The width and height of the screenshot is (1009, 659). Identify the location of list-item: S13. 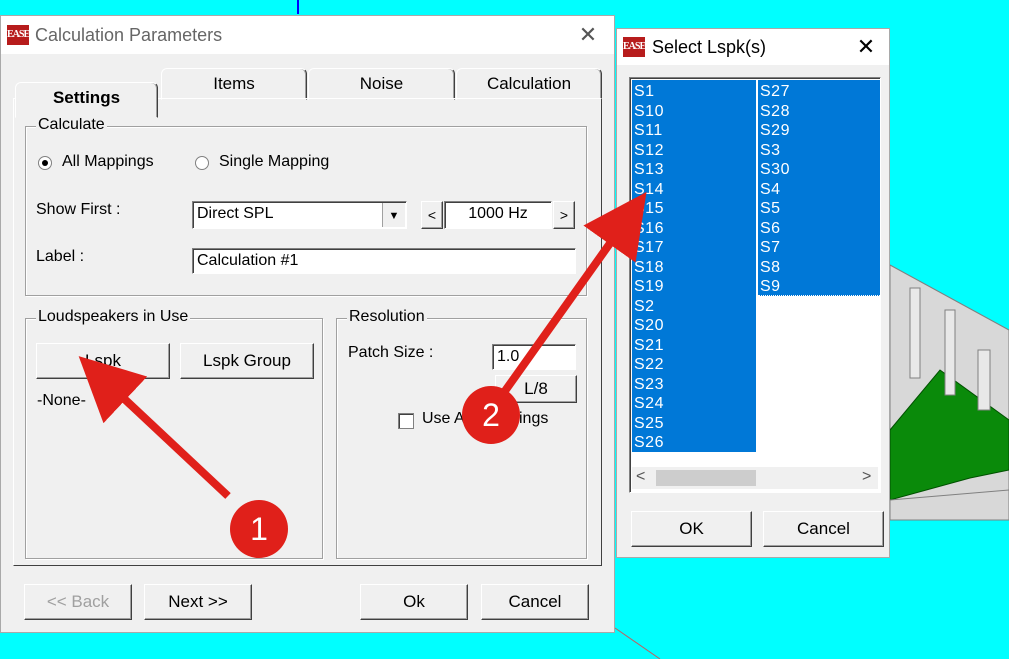
(649, 170).